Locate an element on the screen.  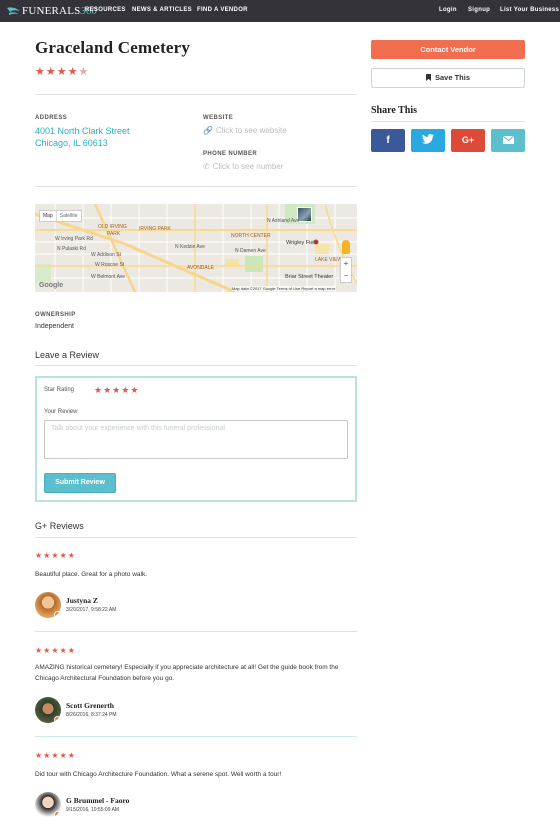
map-label: N Damen Ave is located at coordinates (250, 251).